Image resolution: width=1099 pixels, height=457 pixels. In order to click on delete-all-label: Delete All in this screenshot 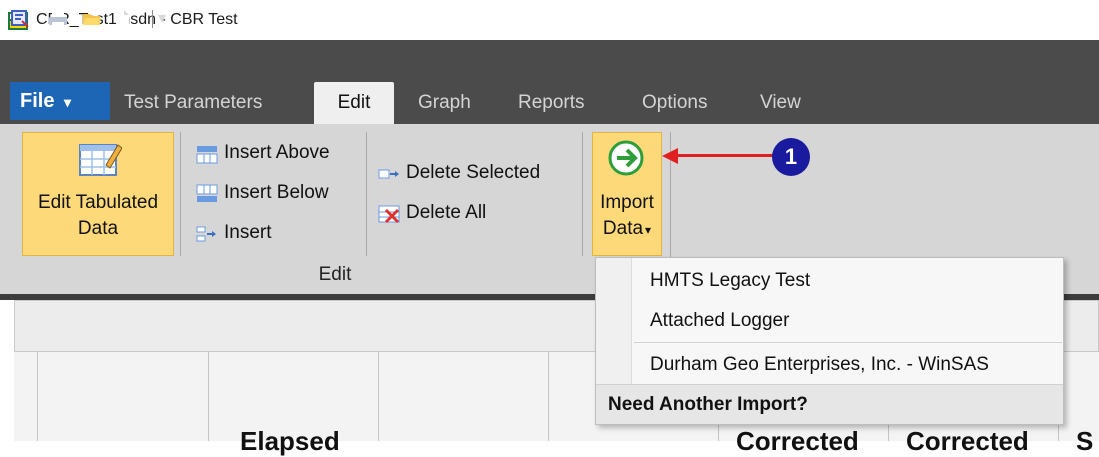, I will do `click(446, 212)`.